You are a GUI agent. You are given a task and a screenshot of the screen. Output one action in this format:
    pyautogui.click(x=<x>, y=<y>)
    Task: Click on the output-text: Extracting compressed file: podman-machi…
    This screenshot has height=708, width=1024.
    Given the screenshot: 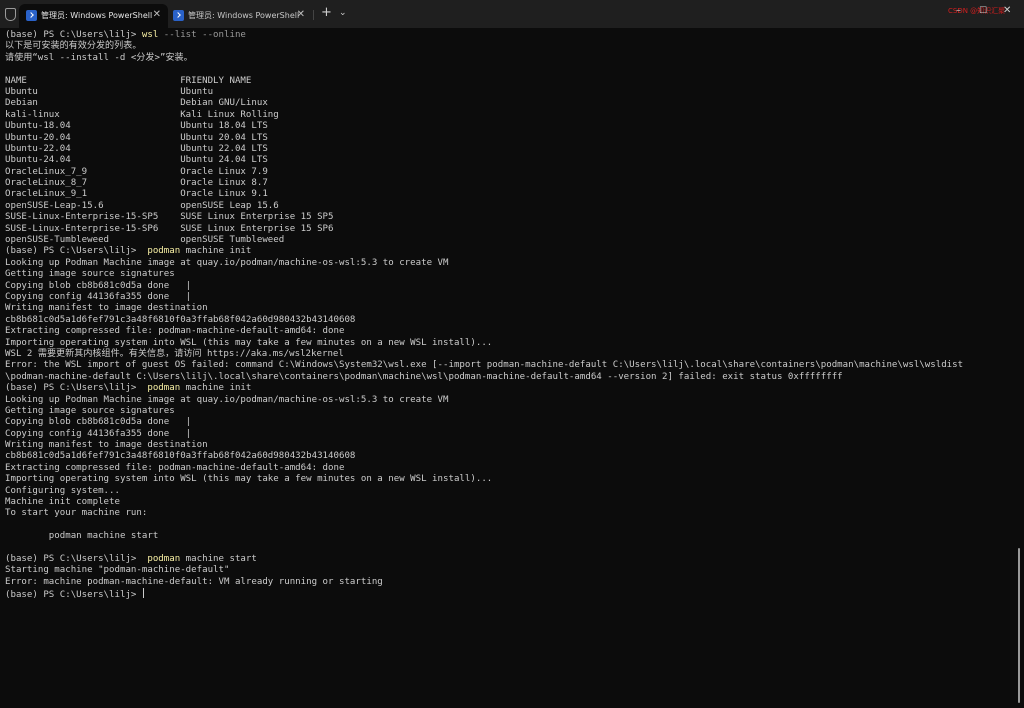 What is the action you would take?
    pyautogui.click(x=175, y=467)
    